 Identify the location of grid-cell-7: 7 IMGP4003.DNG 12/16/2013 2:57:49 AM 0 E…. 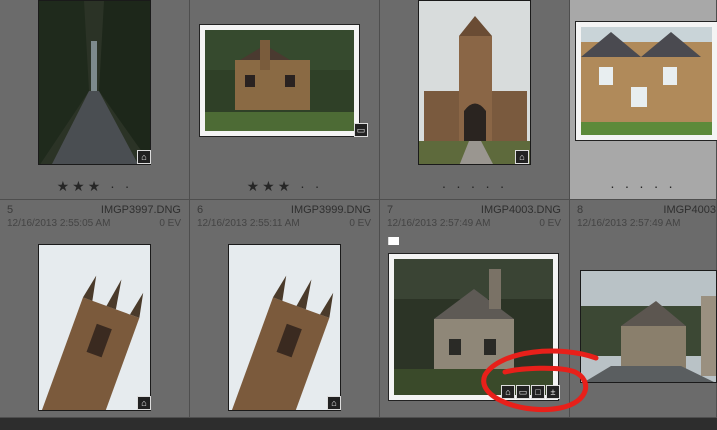
(475, 309).